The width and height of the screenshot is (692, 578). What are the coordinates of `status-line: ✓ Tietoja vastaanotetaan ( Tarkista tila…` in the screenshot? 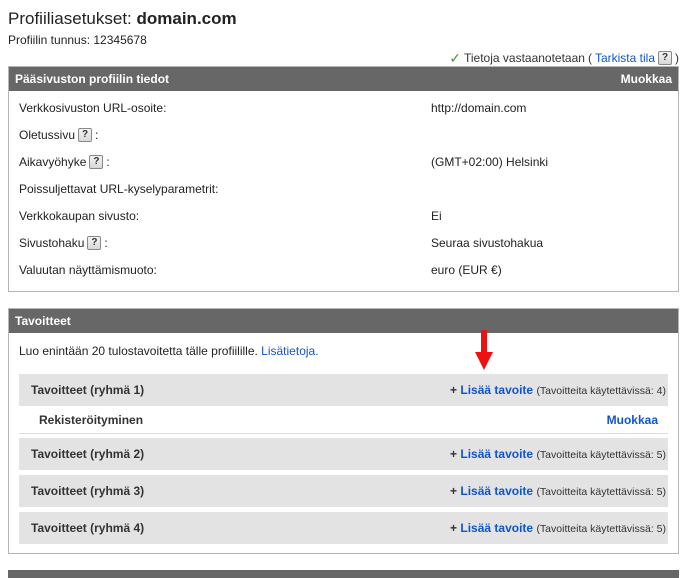 It's located at (564, 58).